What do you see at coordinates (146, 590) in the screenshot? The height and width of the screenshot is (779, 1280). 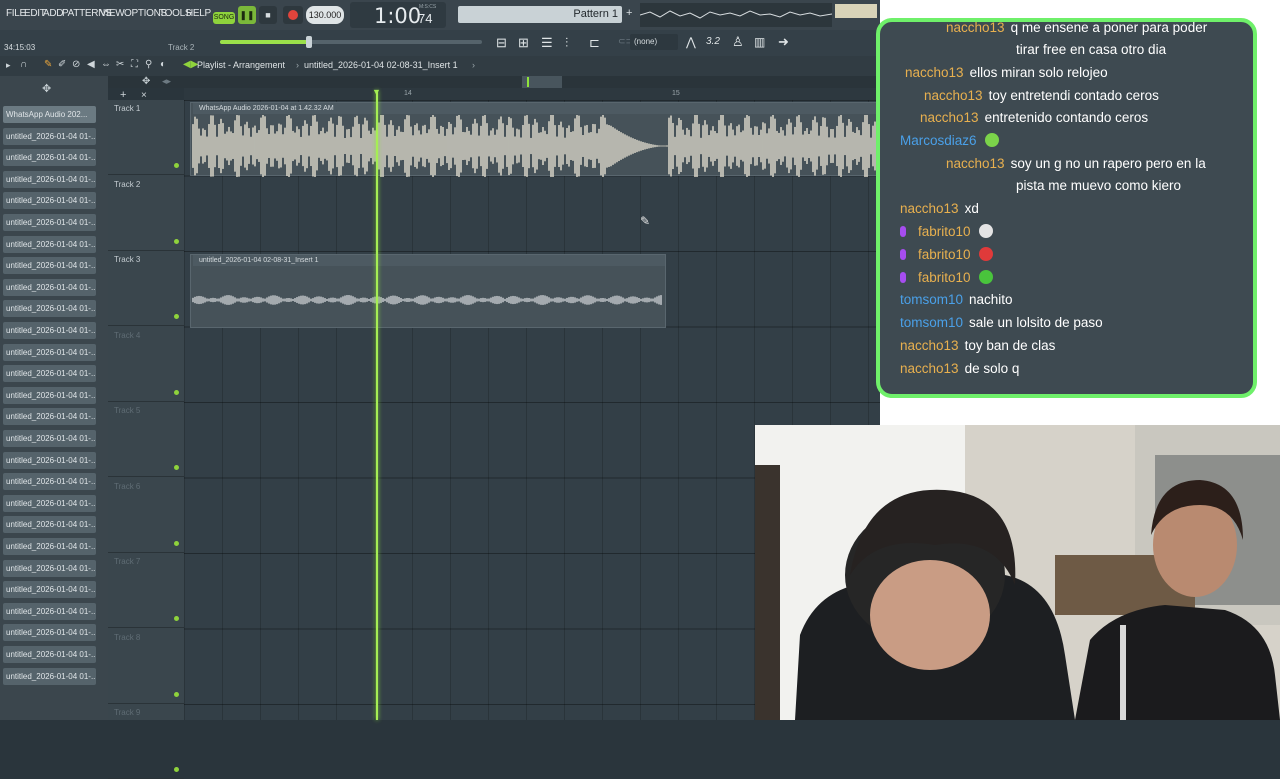 I see `track-header: Track 7` at bounding box center [146, 590].